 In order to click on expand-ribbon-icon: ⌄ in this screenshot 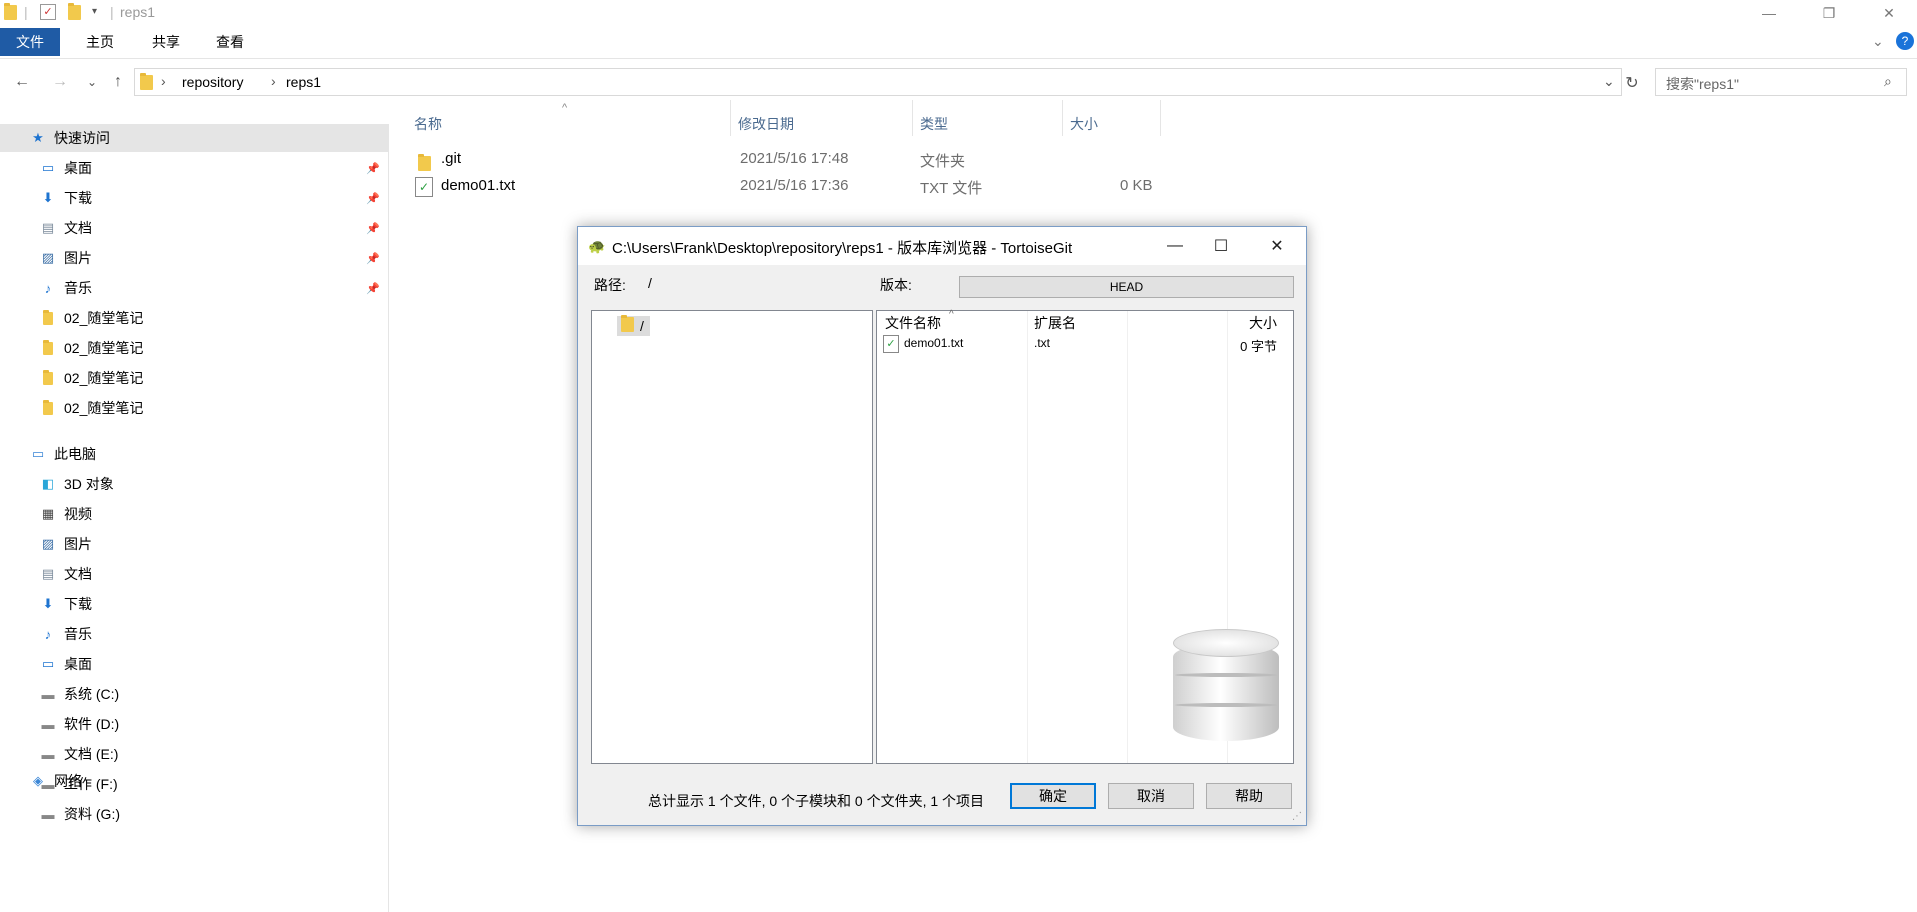, I will do `click(1878, 41)`.